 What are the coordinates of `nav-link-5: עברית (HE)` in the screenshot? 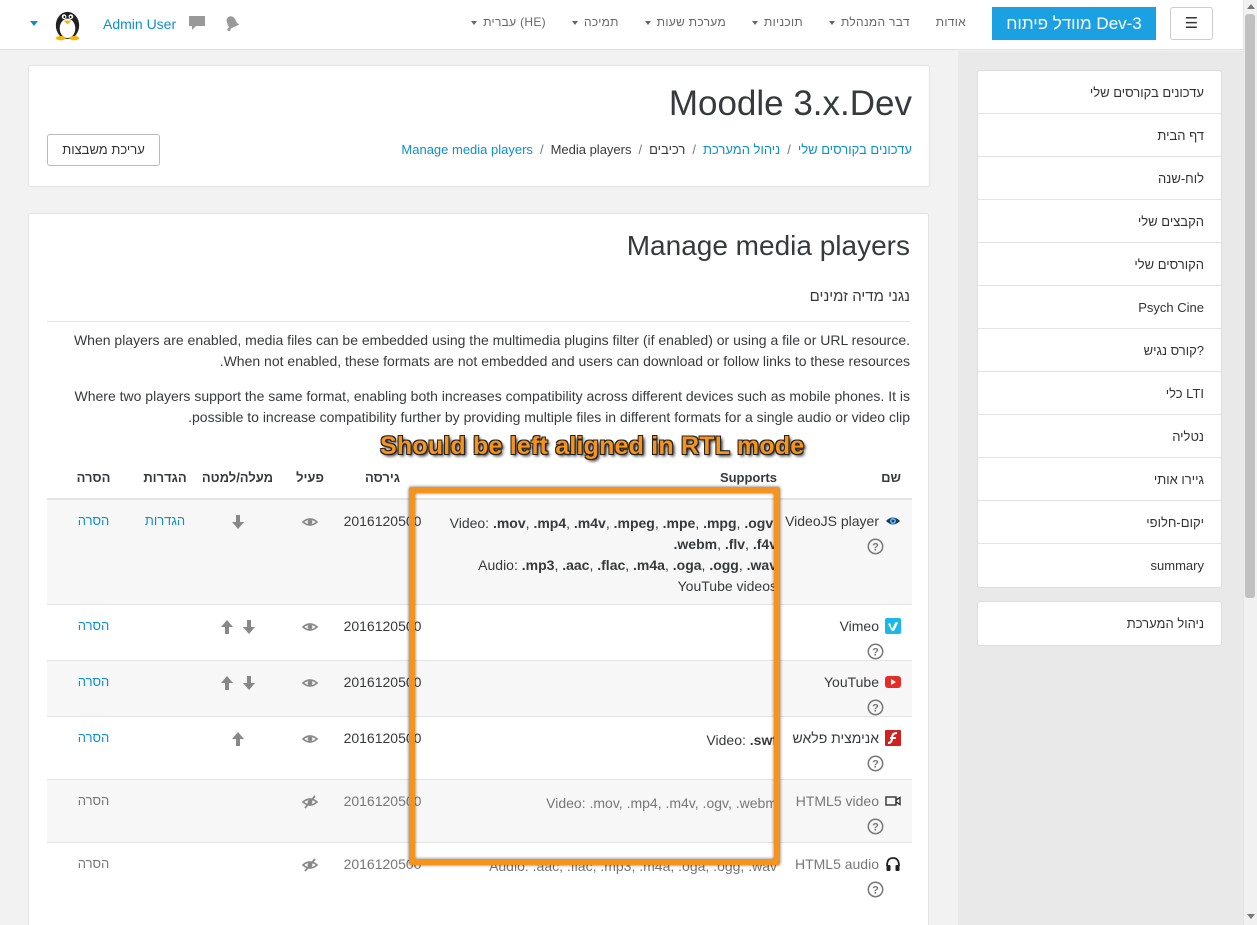 It's located at (508, 22).